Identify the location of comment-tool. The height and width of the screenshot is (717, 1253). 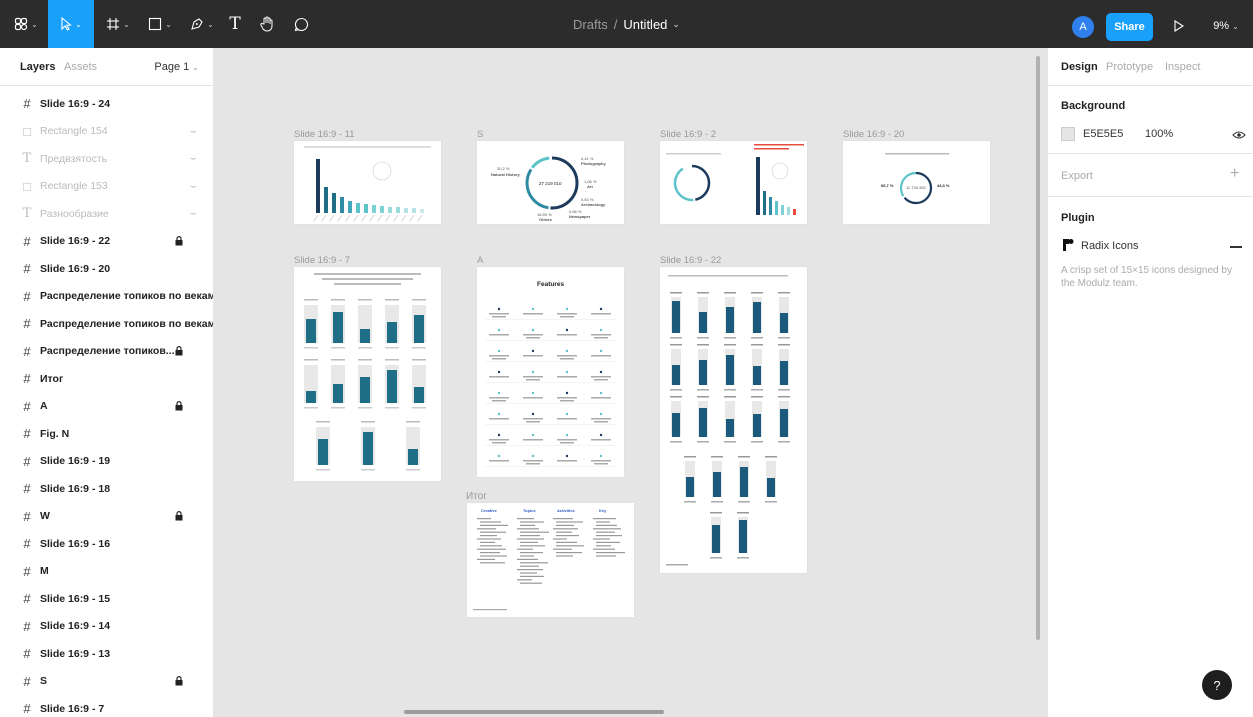
(301, 24).